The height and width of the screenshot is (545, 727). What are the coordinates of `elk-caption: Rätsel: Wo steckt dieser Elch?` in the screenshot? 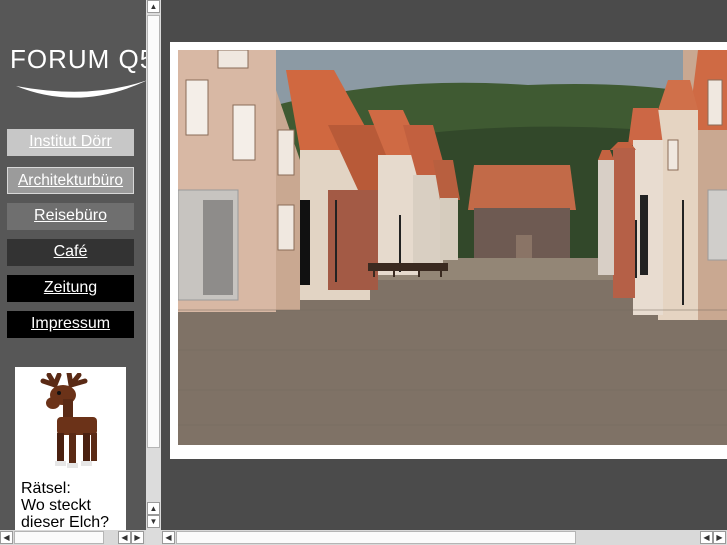 It's located at (65, 505).